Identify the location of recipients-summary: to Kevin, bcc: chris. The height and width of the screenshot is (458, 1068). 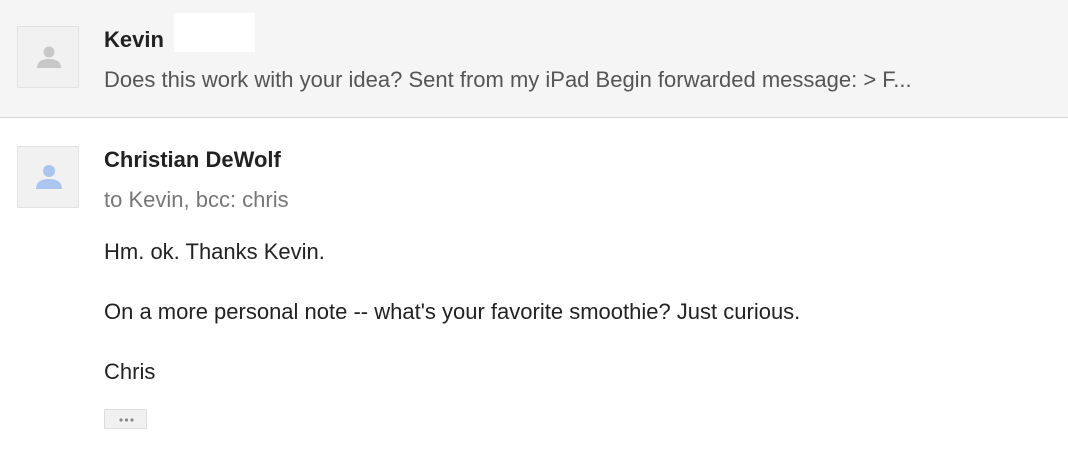
(196, 200).